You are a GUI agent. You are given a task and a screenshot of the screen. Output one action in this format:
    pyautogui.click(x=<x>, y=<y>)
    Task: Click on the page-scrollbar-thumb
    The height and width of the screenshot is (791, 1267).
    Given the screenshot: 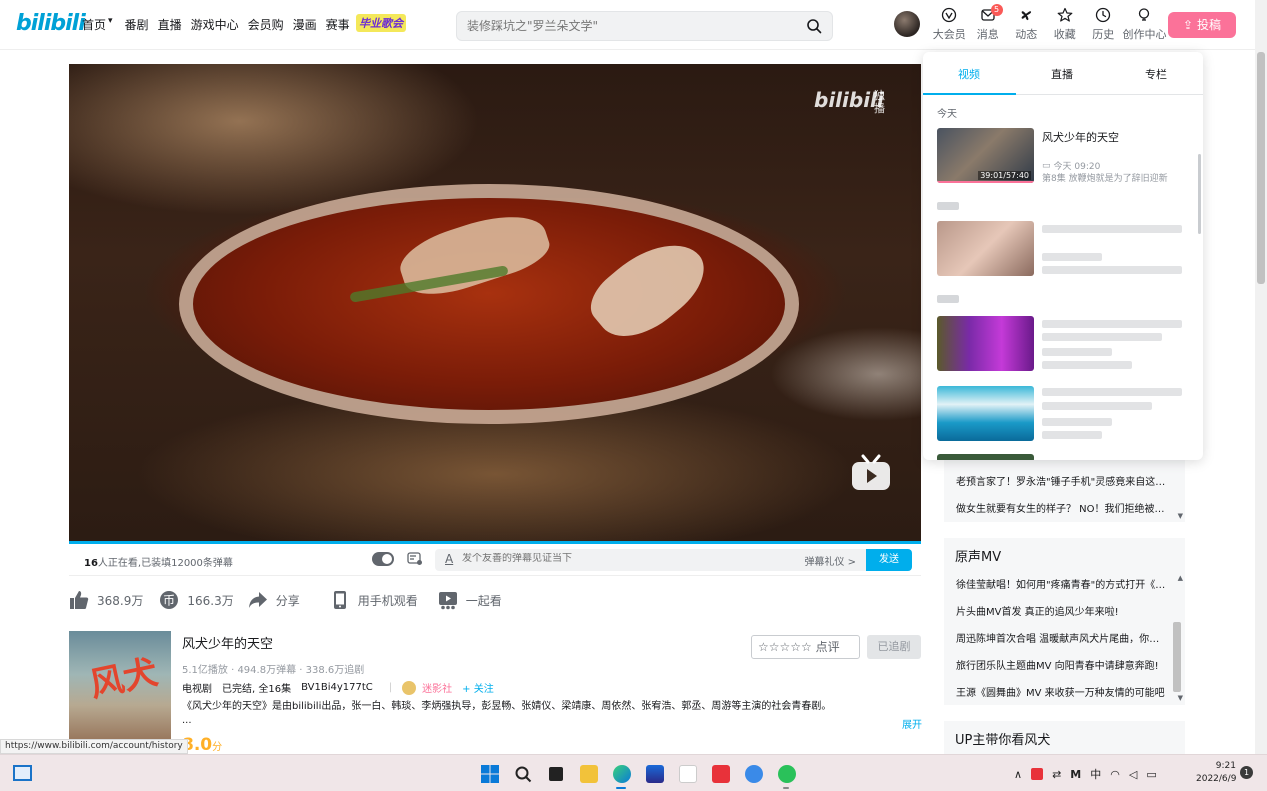 What is the action you would take?
    pyautogui.click(x=1261, y=168)
    